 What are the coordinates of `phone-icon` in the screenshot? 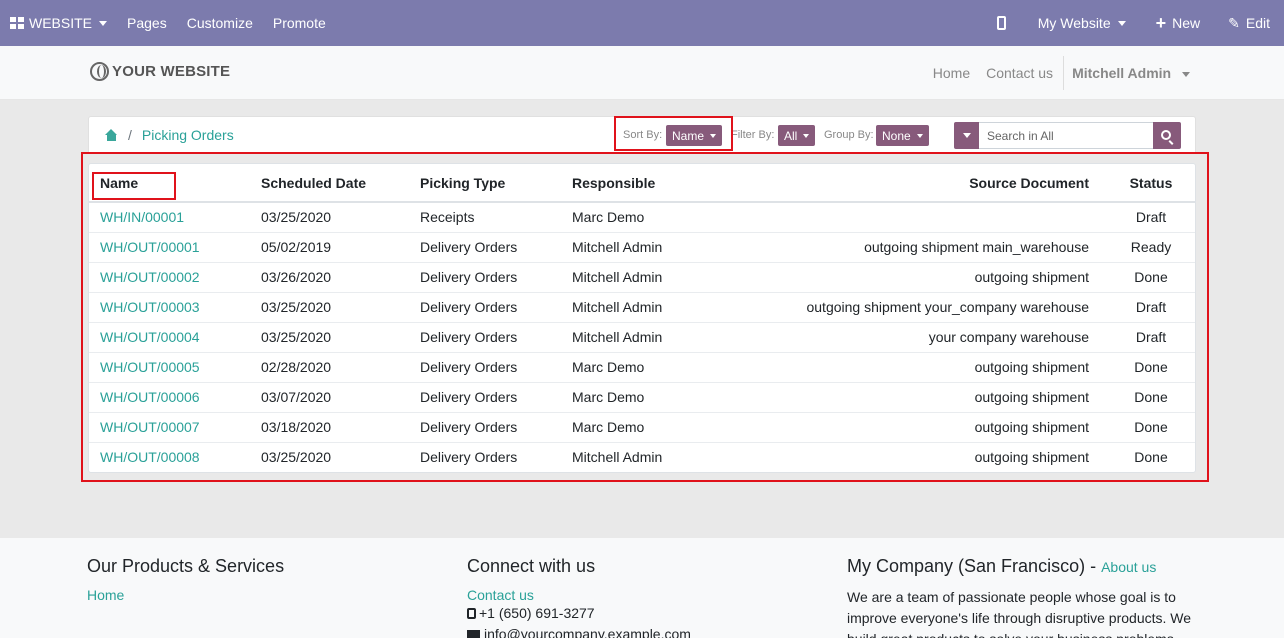 It's located at (471, 613).